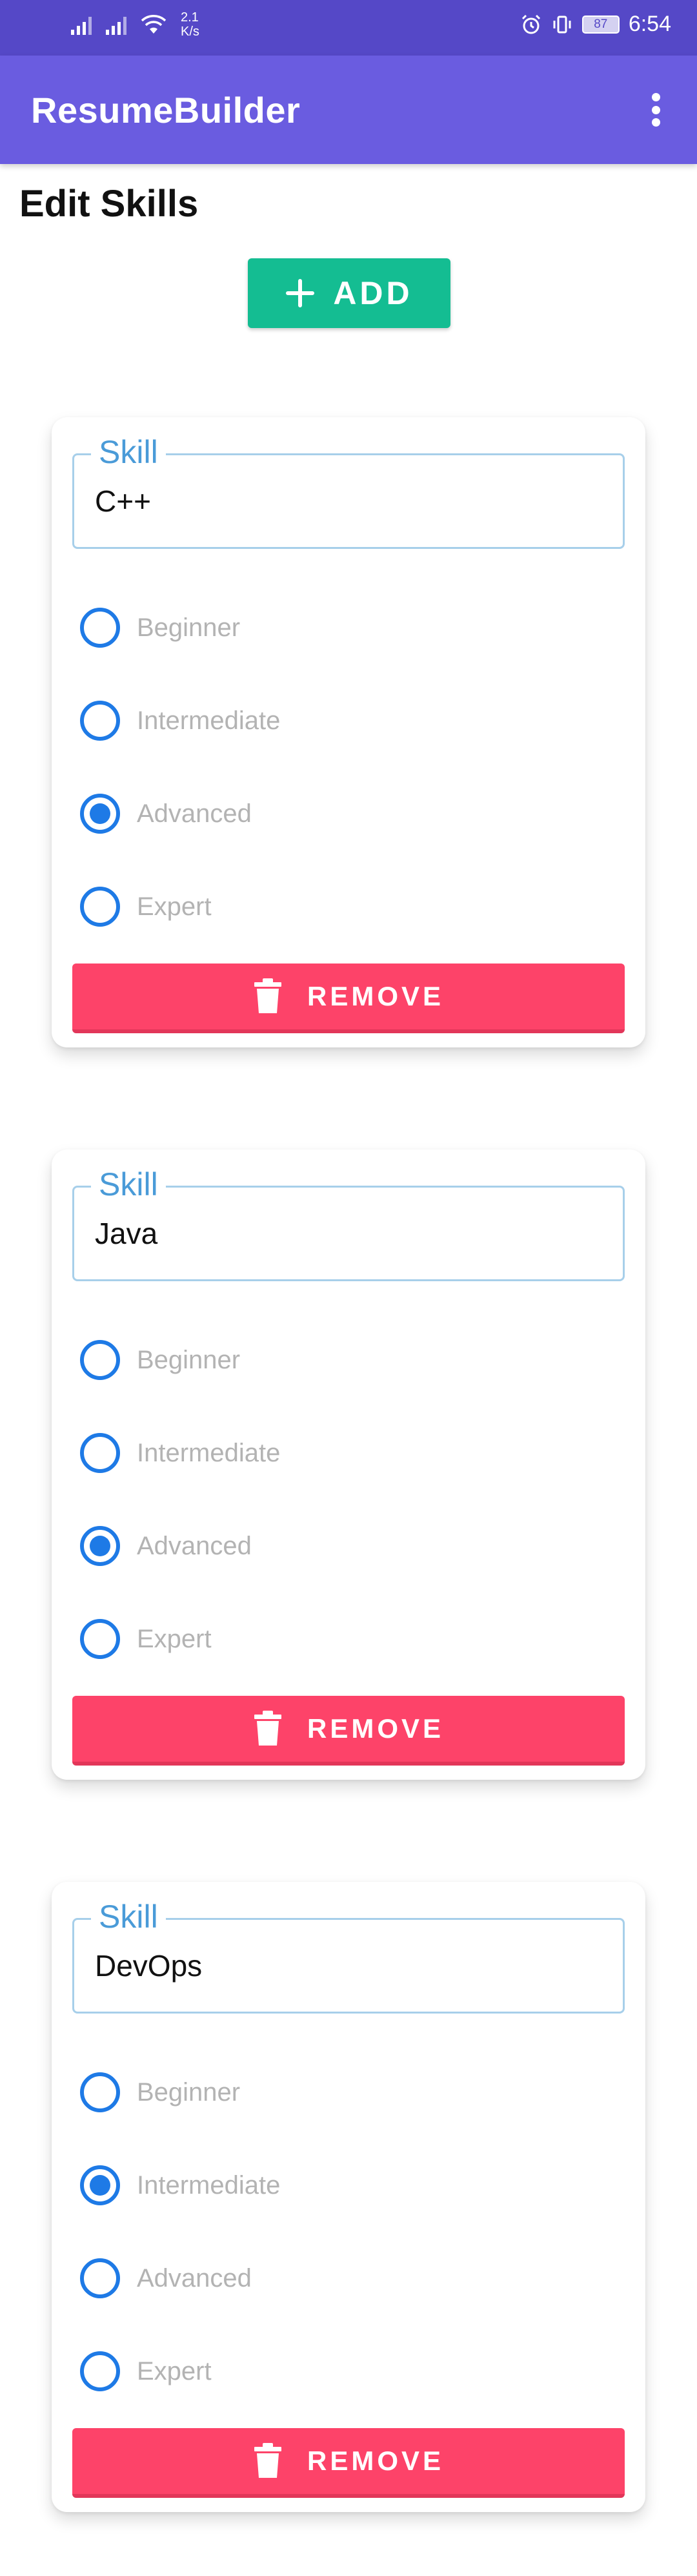 This screenshot has height=2576, width=697. What do you see at coordinates (373, 293) in the screenshot?
I see `add-button-label: ADD` at bounding box center [373, 293].